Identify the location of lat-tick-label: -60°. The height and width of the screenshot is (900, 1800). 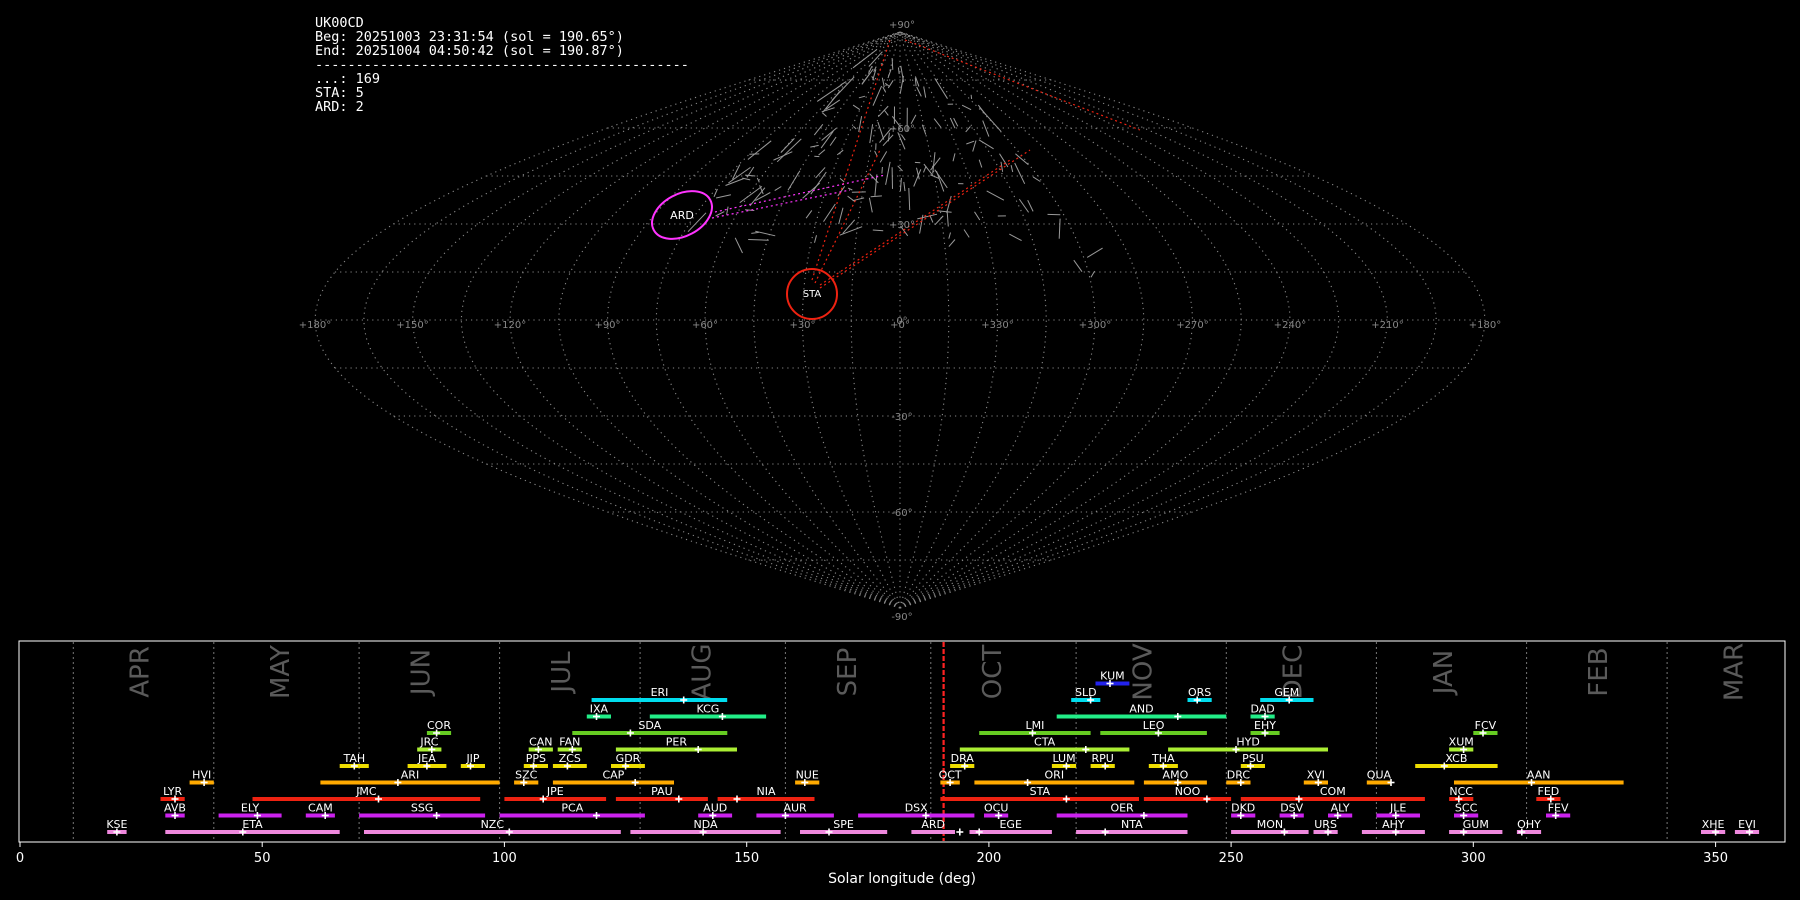
(901, 513).